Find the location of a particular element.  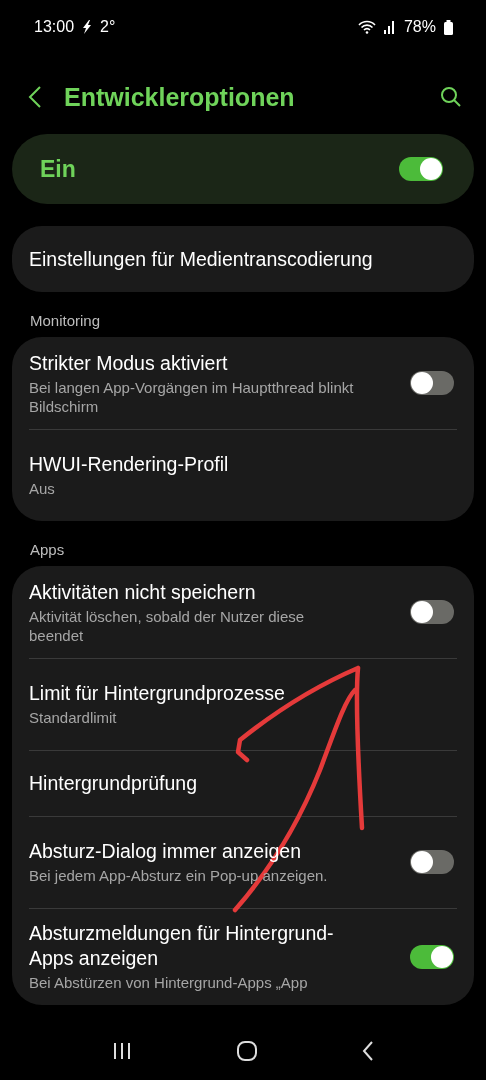

setting-summary: Bei jedem App-Absturz ein Pop-up anzeigen. is located at coordinates (179, 875).